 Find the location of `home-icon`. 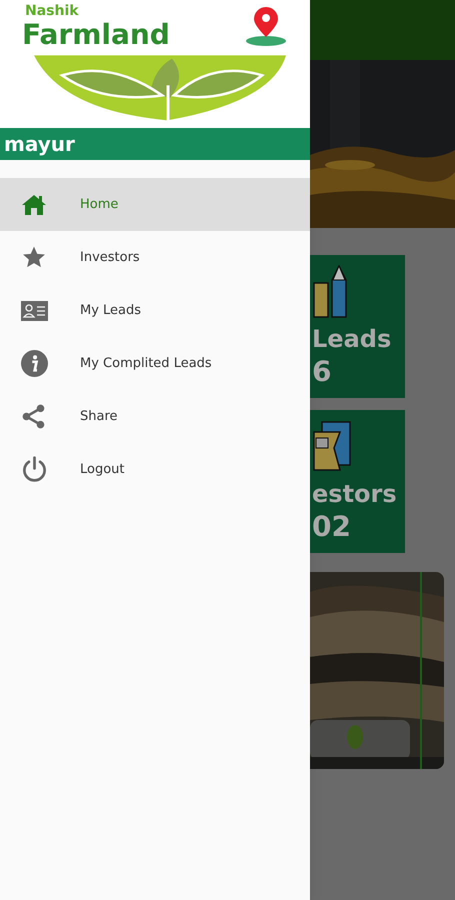

home-icon is located at coordinates (34, 205).